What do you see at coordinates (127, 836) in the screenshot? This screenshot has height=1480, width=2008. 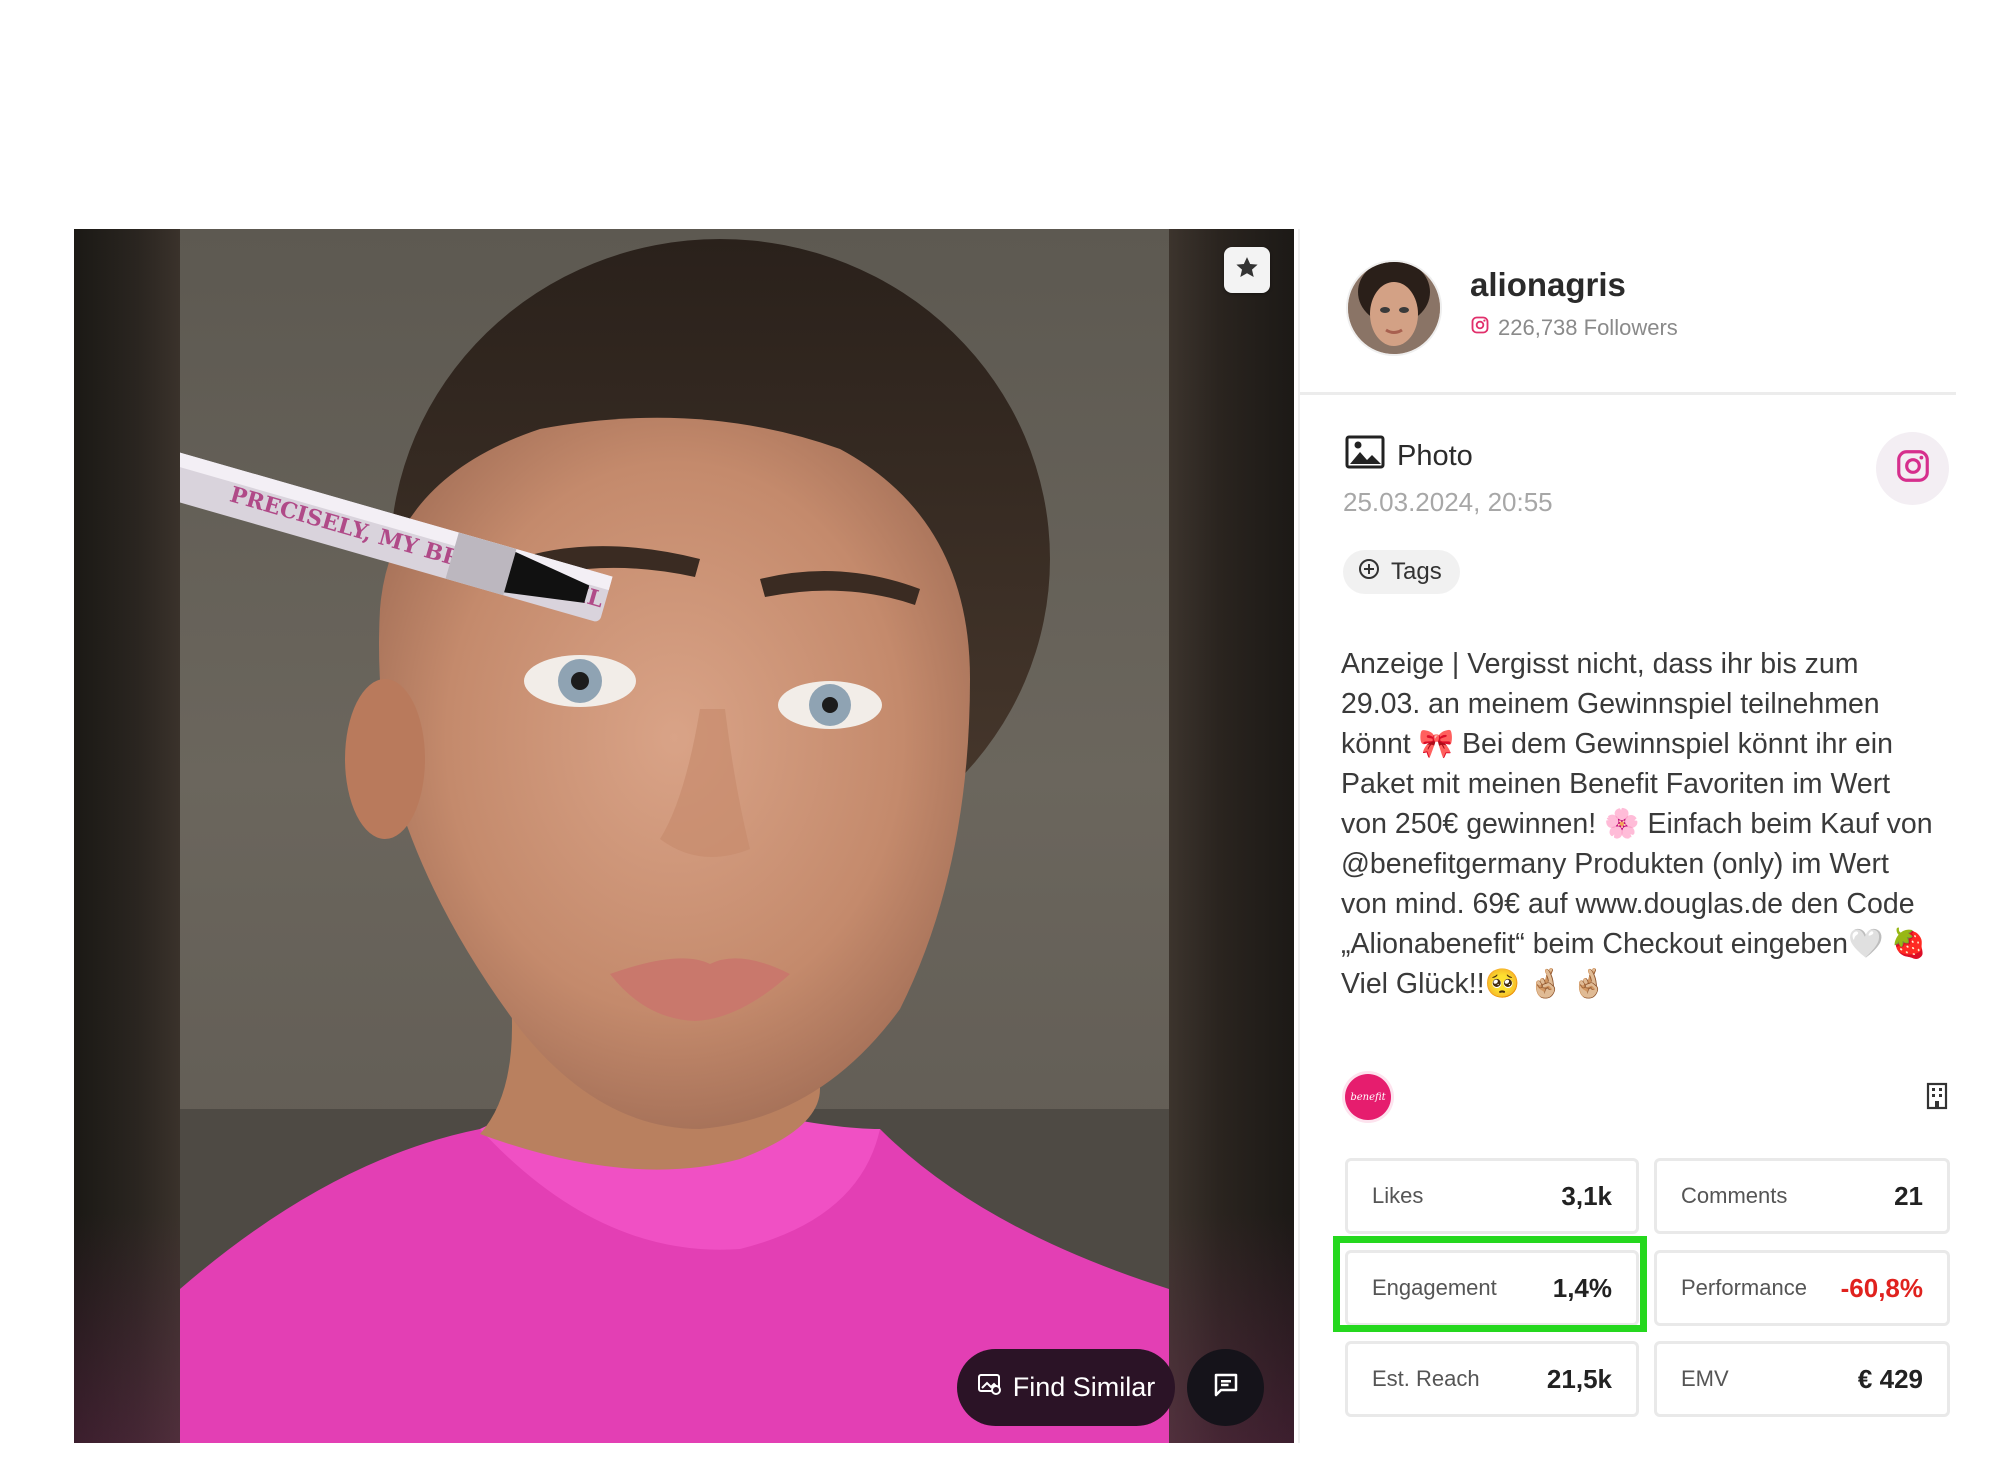 I see `media-blur-left` at bounding box center [127, 836].